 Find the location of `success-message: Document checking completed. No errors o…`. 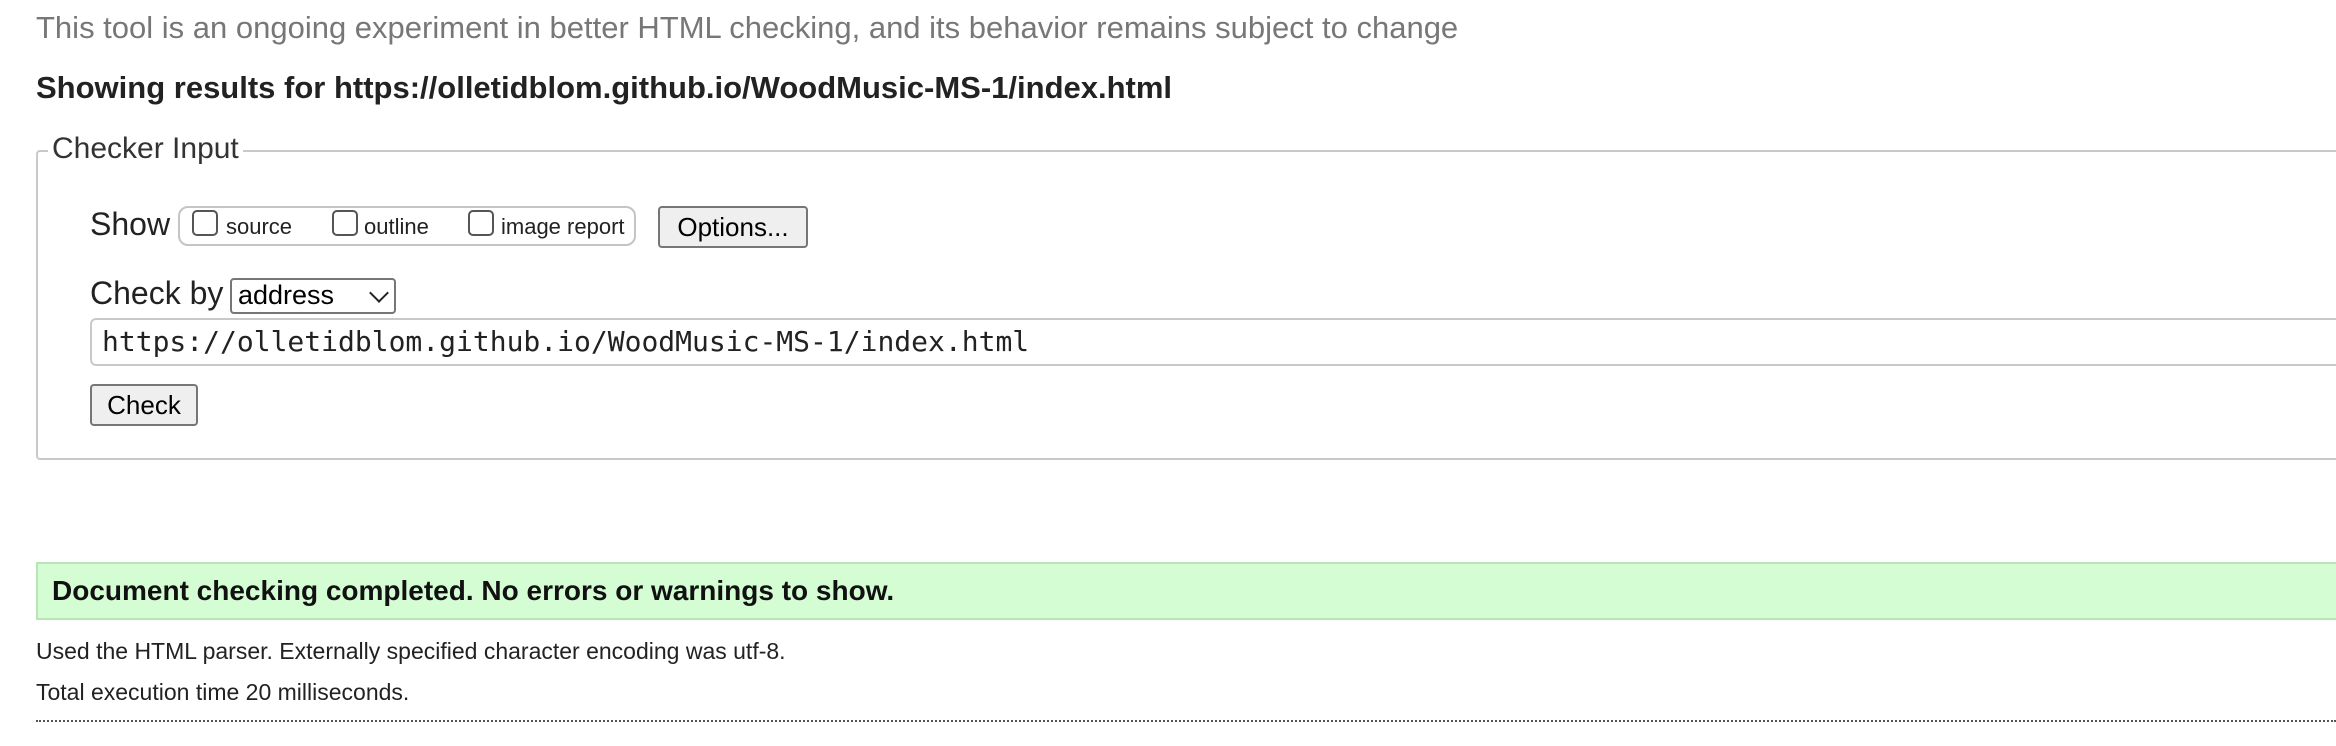

success-message: Document checking completed. No errors o… is located at coordinates (1186, 591).